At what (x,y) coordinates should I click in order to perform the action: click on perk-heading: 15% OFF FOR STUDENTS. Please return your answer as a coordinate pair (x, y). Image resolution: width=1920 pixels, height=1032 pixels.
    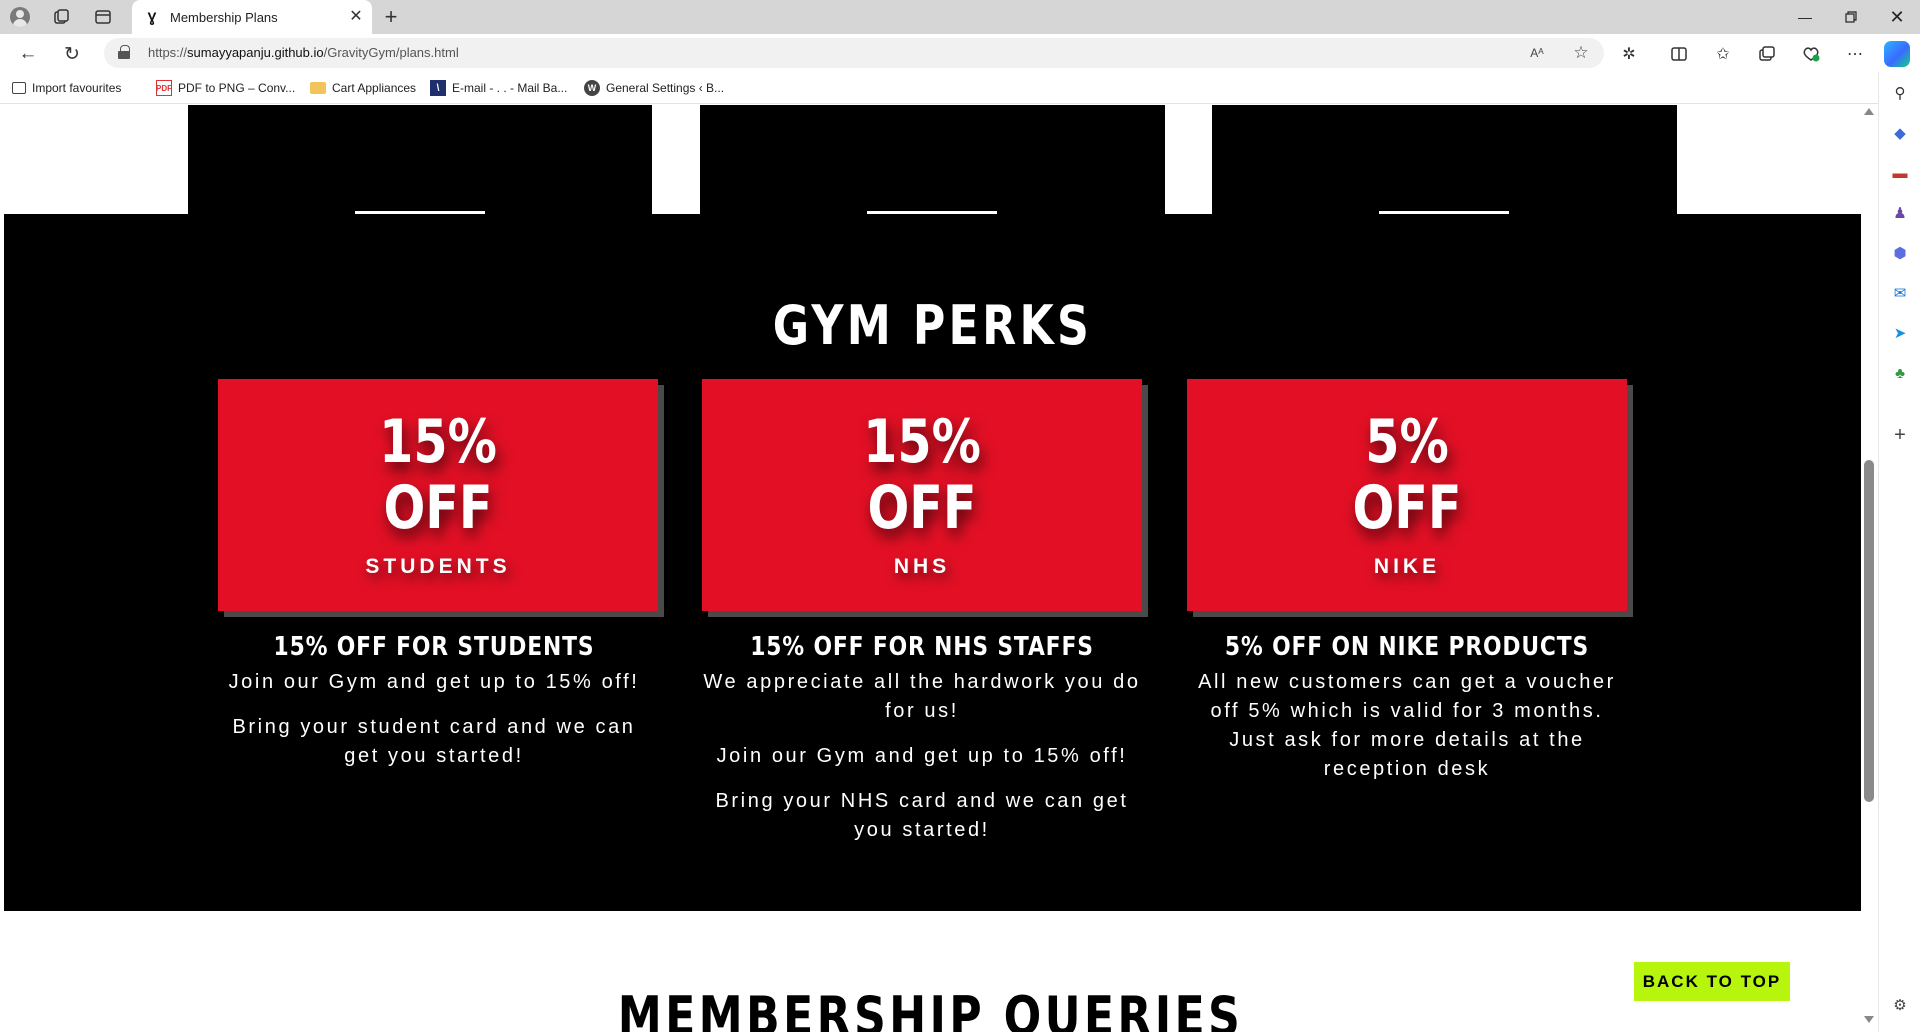
    Looking at the image, I should click on (434, 647).